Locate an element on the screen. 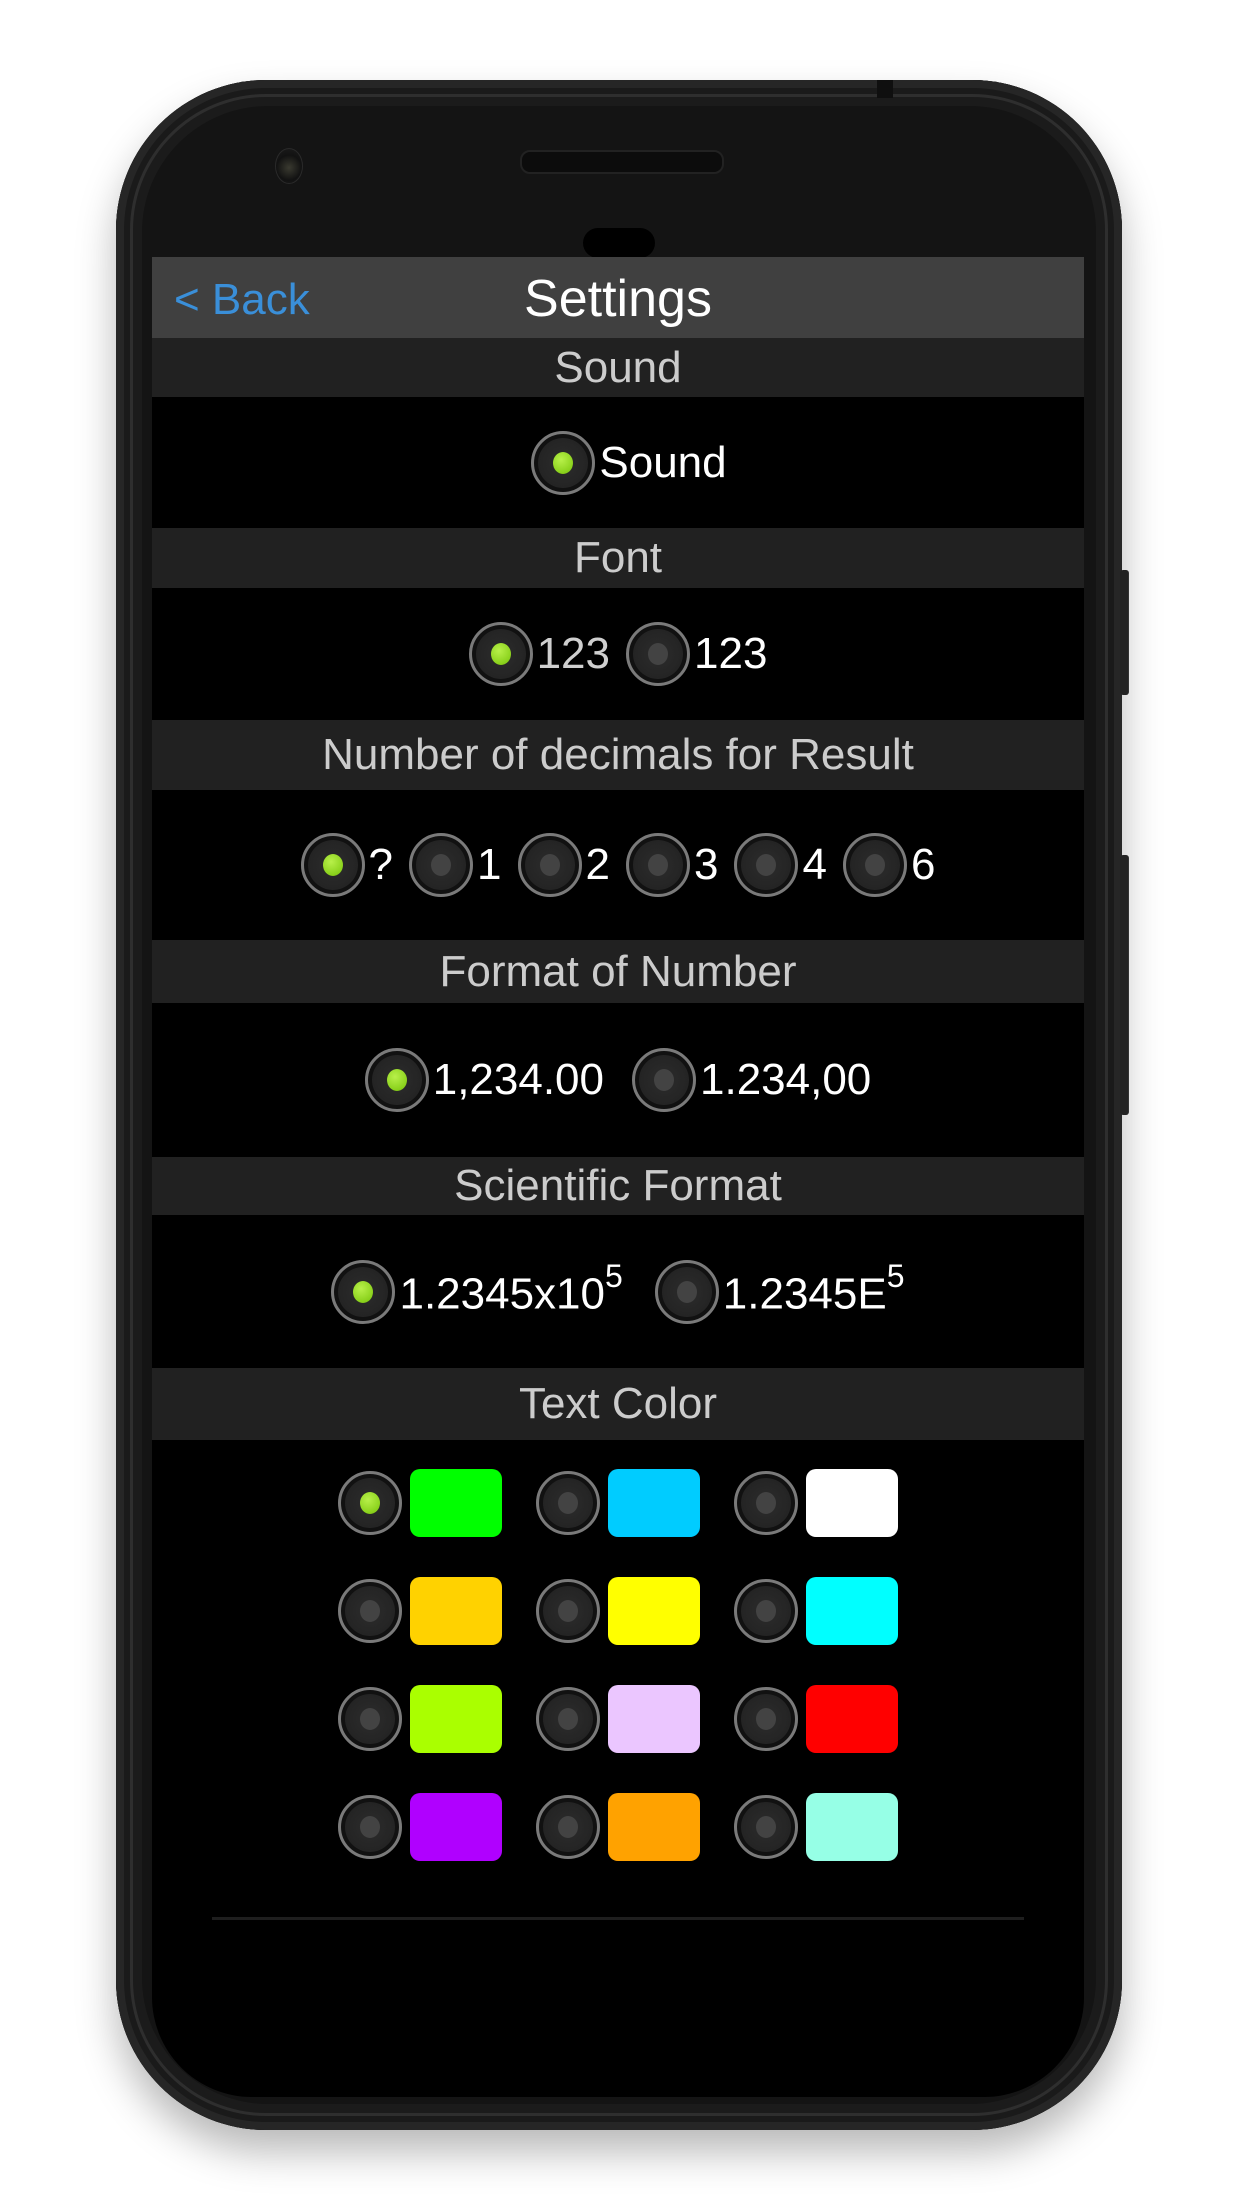 The image size is (1242, 2208). number-format-options: 1,234.00 1.234,00 is located at coordinates (618, 1080).